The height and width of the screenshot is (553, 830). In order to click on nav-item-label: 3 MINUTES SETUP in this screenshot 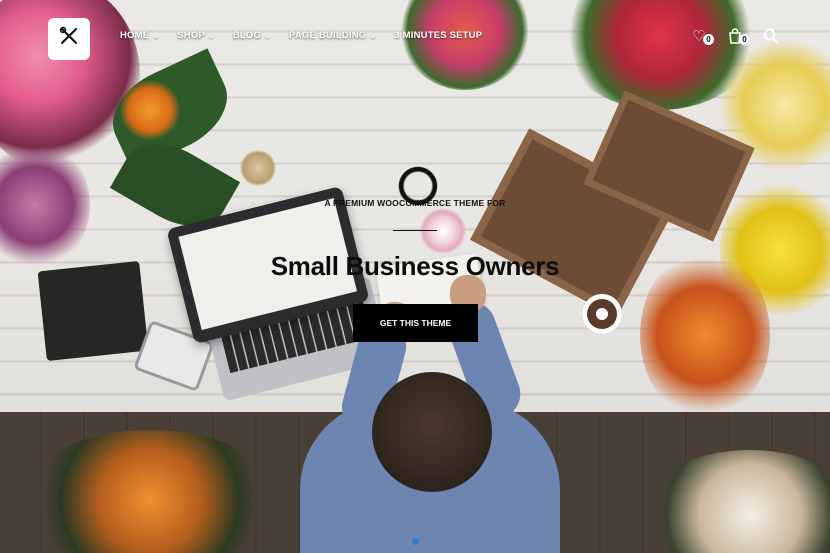, I will do `click(438, 35)`.